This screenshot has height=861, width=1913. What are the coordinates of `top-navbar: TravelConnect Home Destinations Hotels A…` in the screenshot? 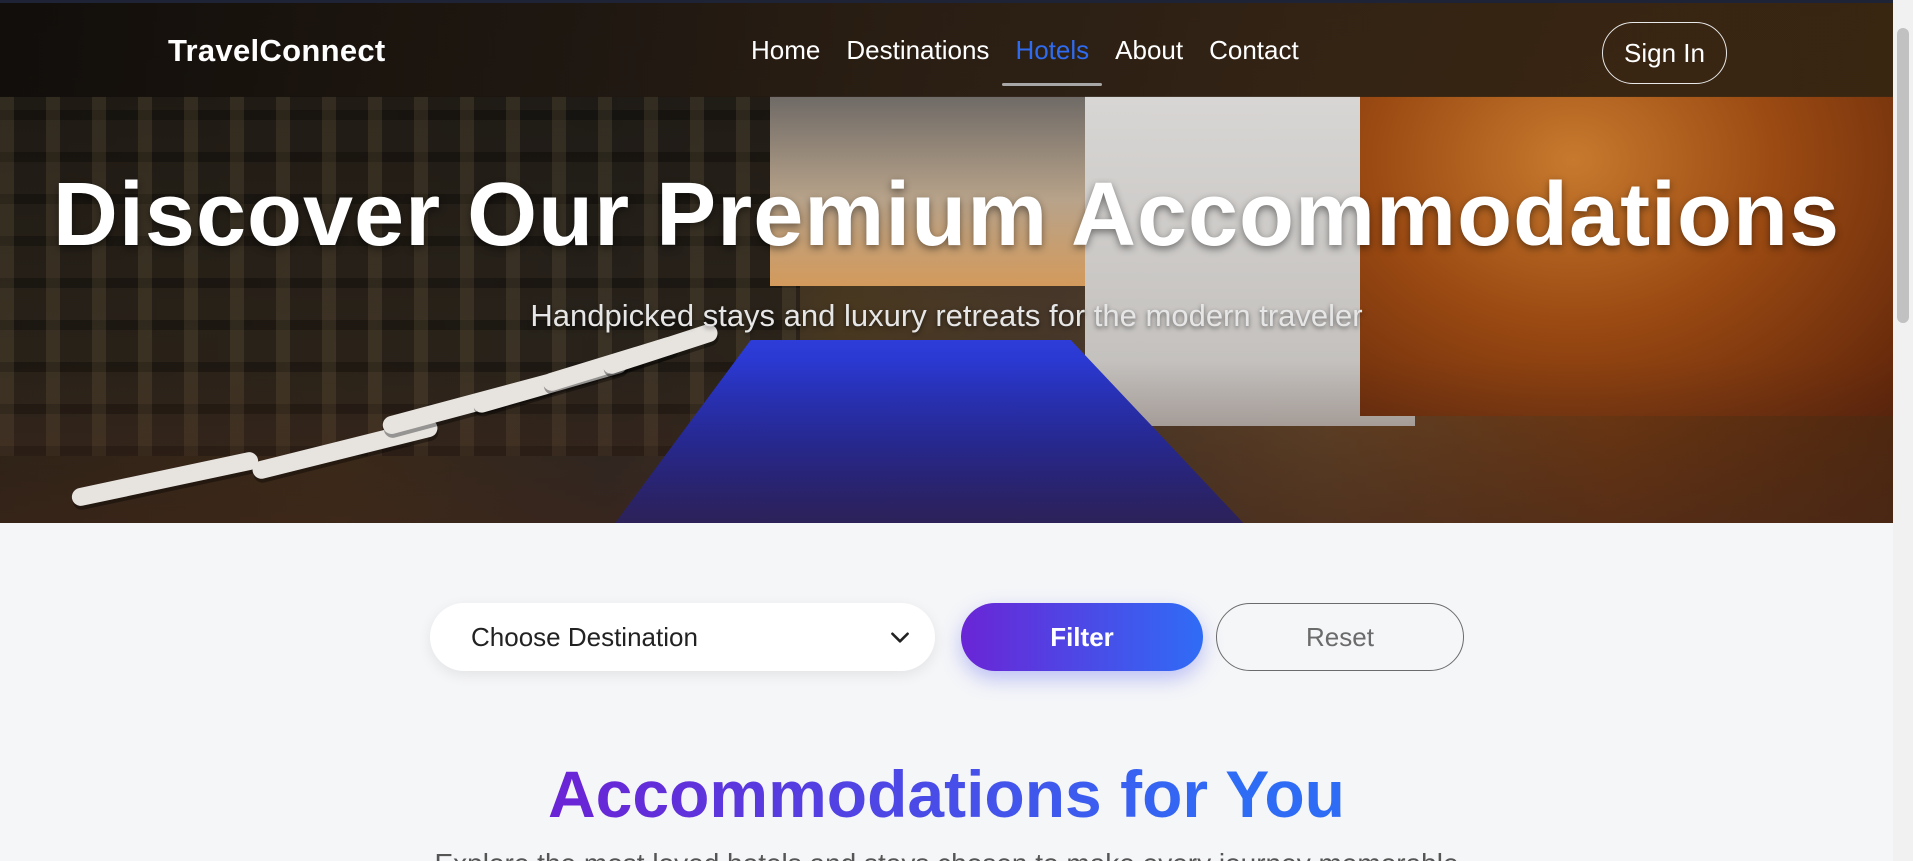 It's located at (946, 48).